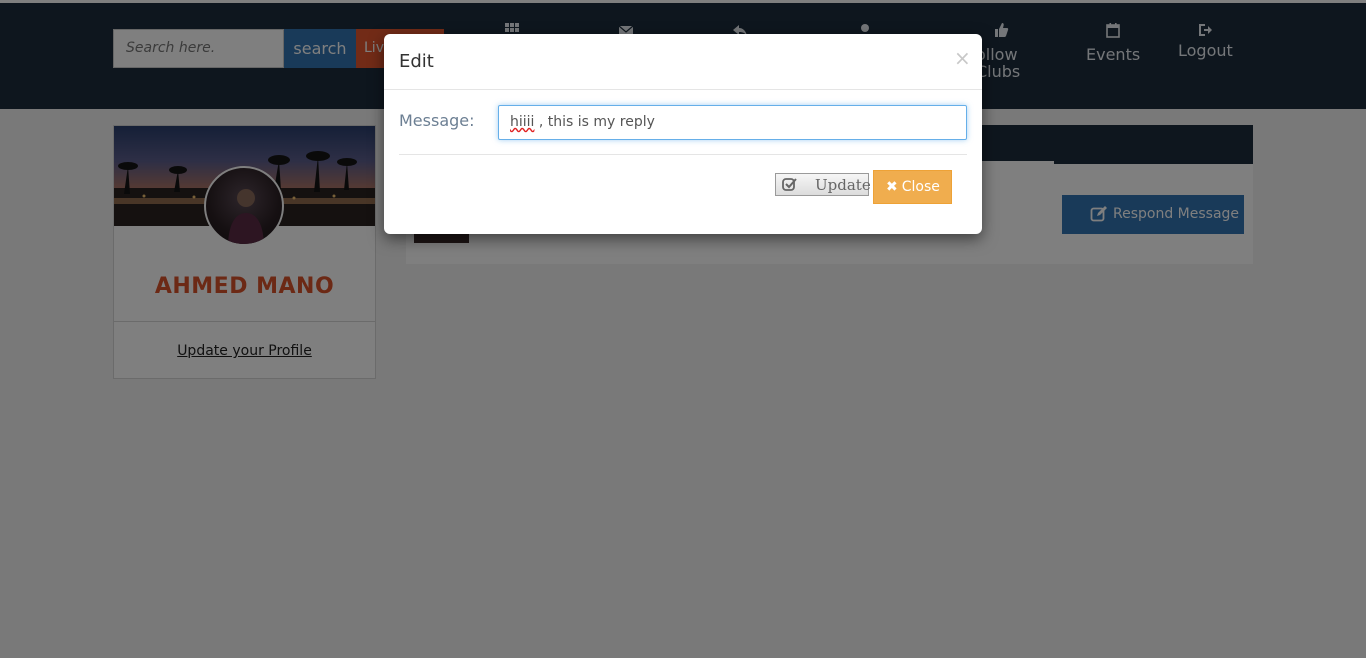 Image resolution: width=1366 pixels, height=658 pixels. What do you see at coordinates (437, 120) in the screenshot?
I see `message-label: Message:` at bounding box center [437, 120].